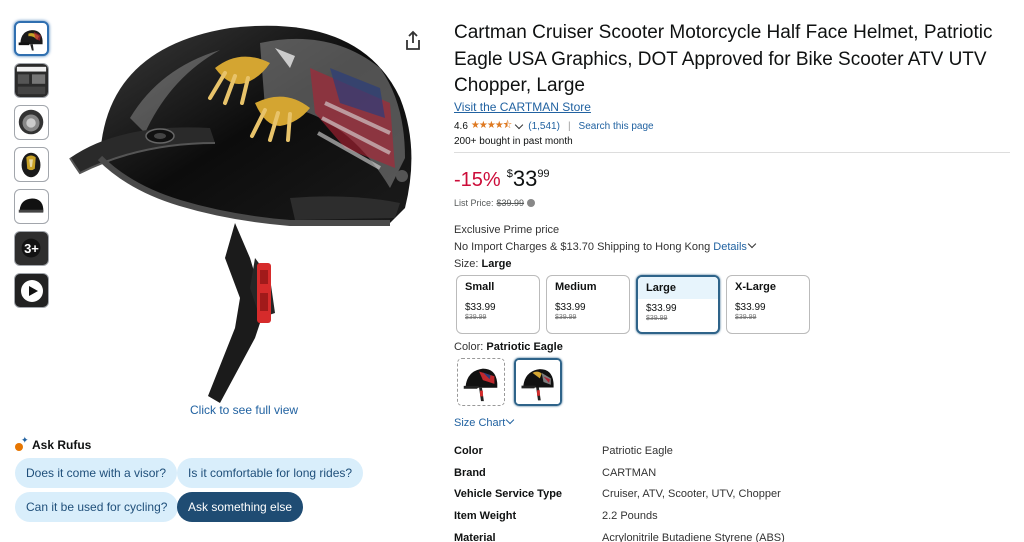 Image resolution: width=1024 pixels, height=542 pixels. I want to click on spec-key: Vehicle Service Type, so click(508, 494).